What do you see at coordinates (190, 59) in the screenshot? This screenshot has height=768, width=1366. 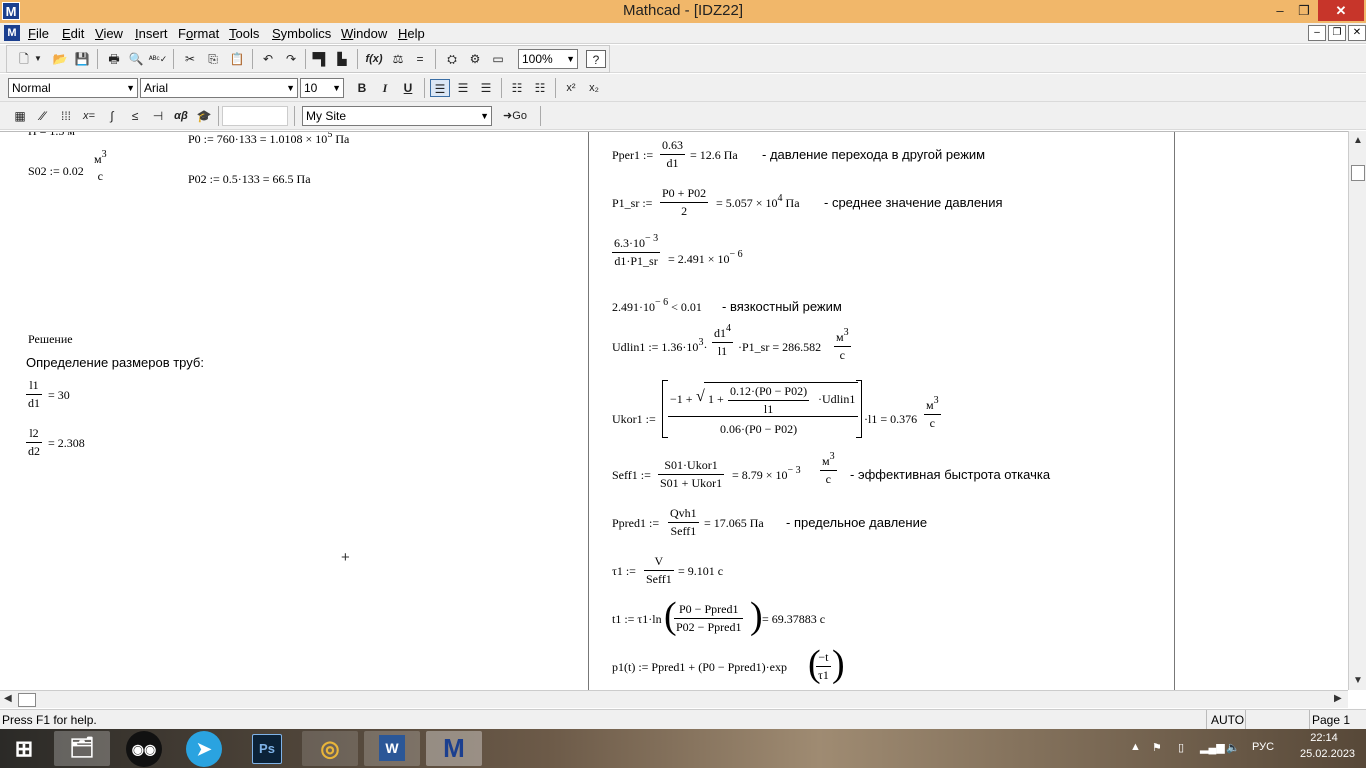 I see `cut-icon: ✂` at bounding box center [190, 59].